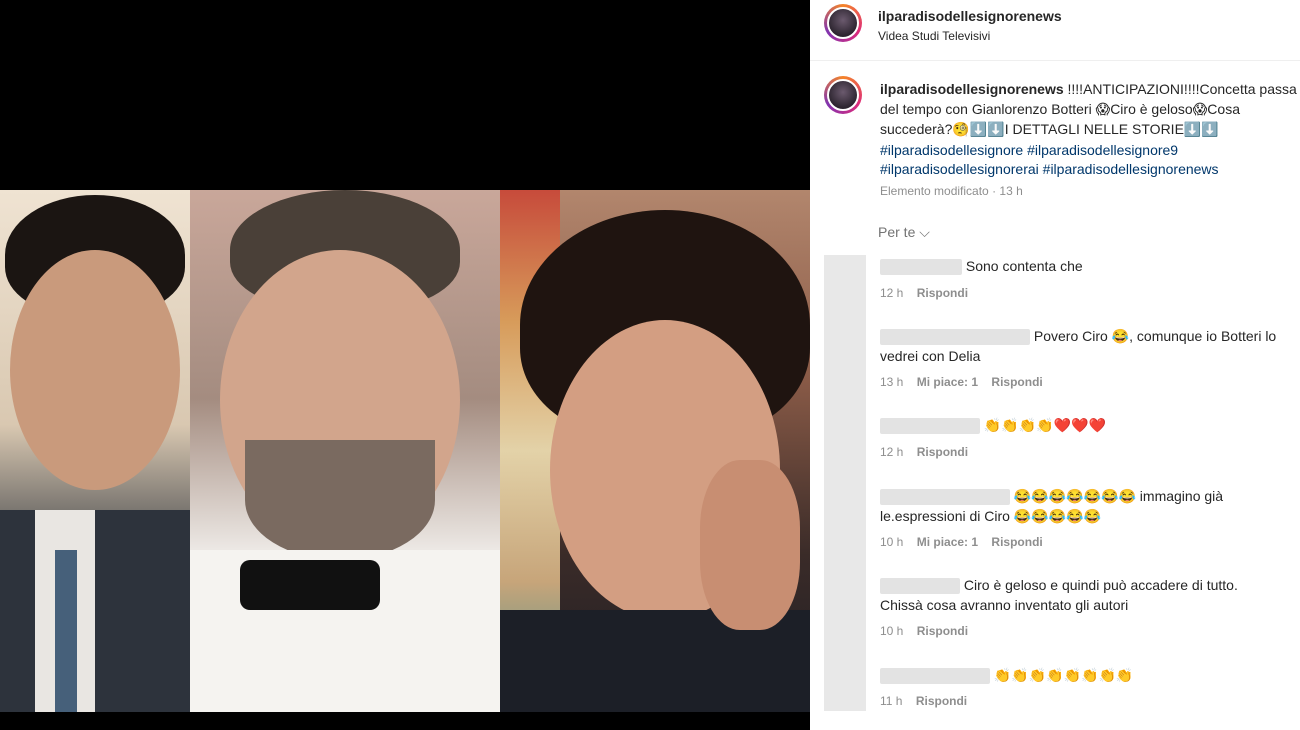 Image resolution: width=1300 pixels, height=730 pixels. What do you see at coordinates (845, 483) in the screenshot?
I see `blurred-avatars` at bounding box center [845, 483].